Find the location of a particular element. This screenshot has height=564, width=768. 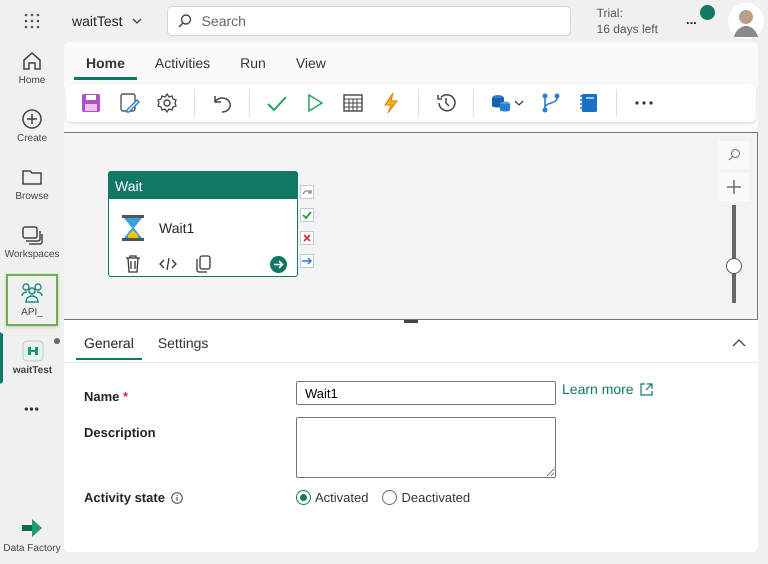

nav-item: Workspaces is located at coordinates (32, 242).